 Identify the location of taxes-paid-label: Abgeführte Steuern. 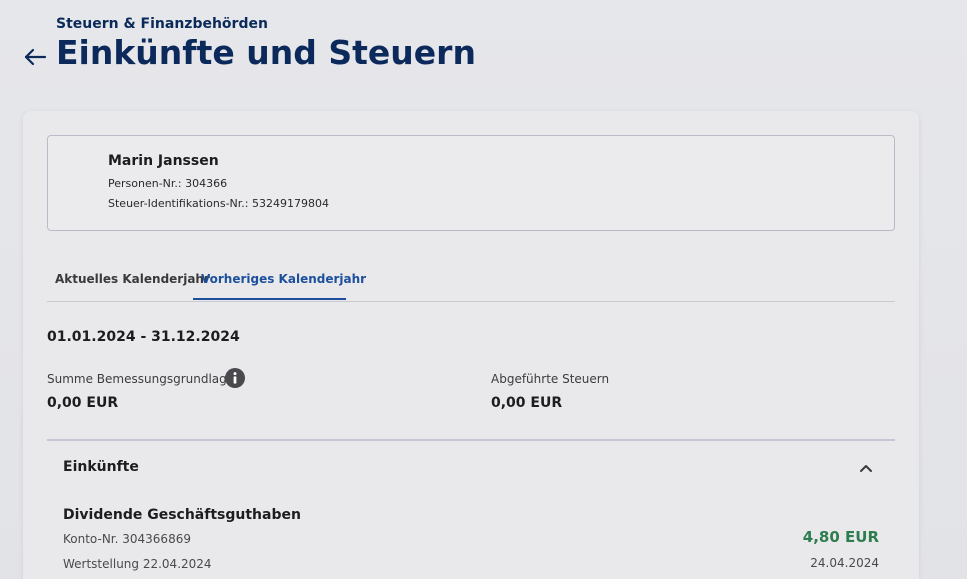
(550, 379).